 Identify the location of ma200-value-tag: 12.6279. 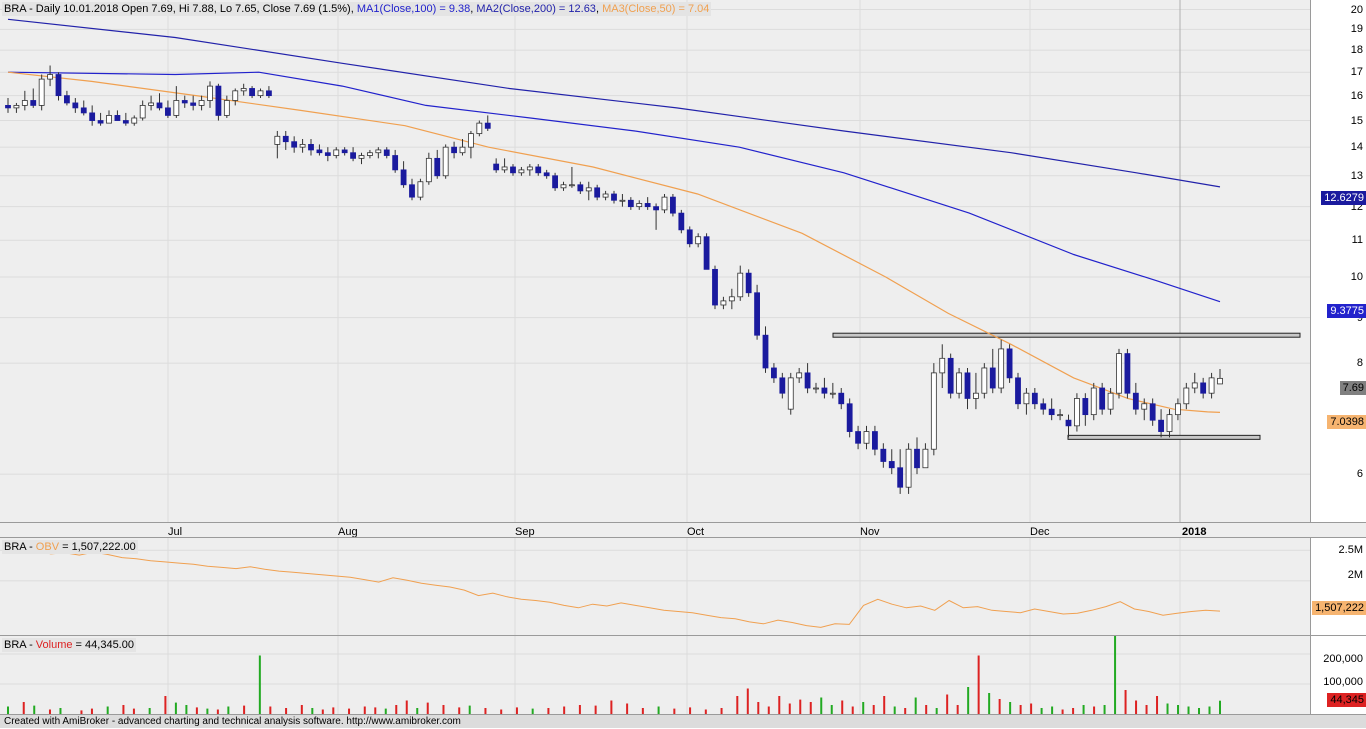
(1343, 198).